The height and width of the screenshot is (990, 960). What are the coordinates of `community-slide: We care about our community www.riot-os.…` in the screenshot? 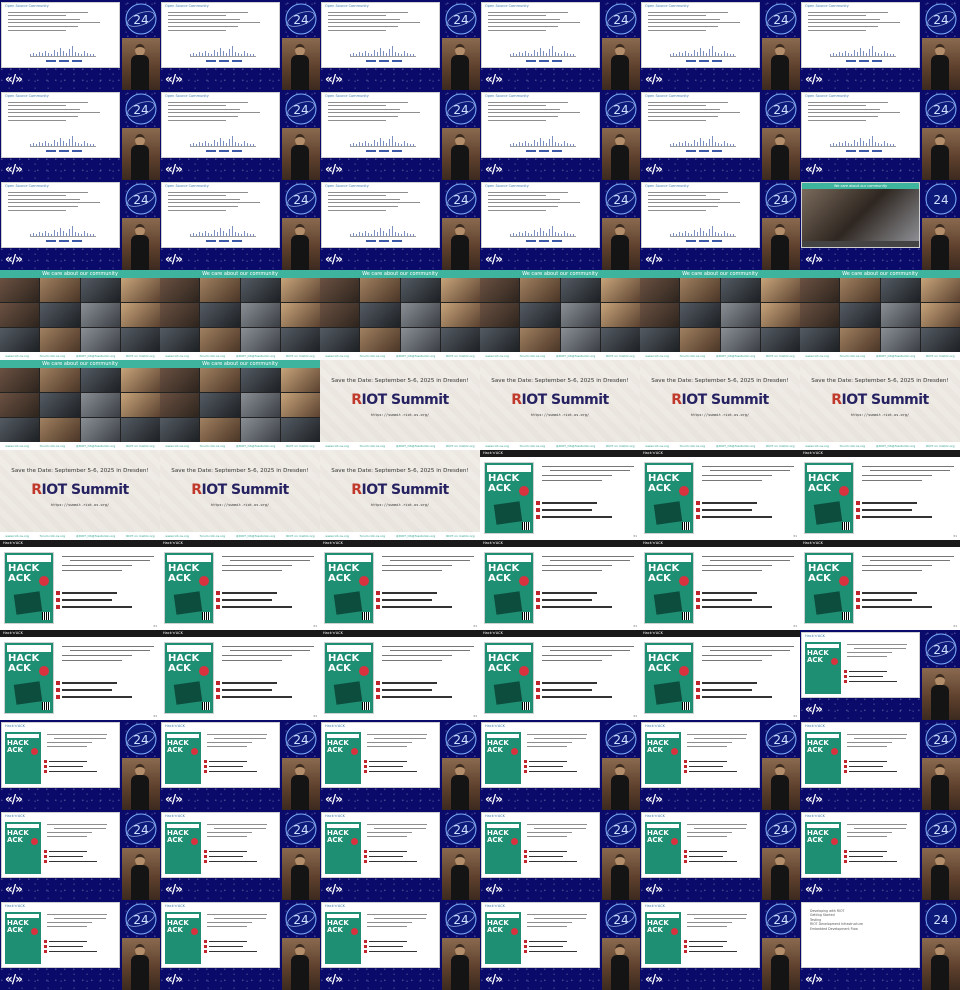 It's located at (80, 315).